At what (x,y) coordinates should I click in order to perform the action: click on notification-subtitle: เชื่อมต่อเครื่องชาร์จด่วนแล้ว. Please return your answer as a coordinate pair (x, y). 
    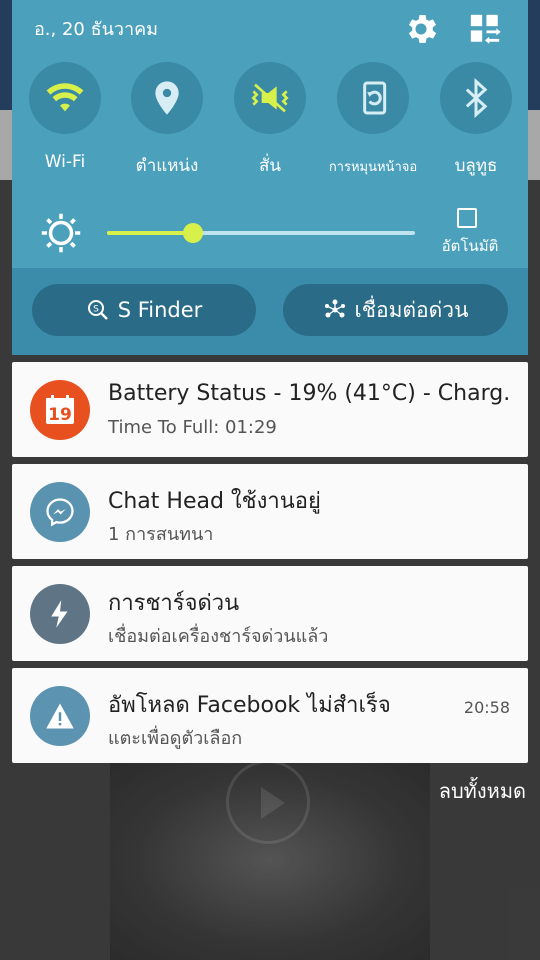
    Looking at the image, I should click on (218, 636).